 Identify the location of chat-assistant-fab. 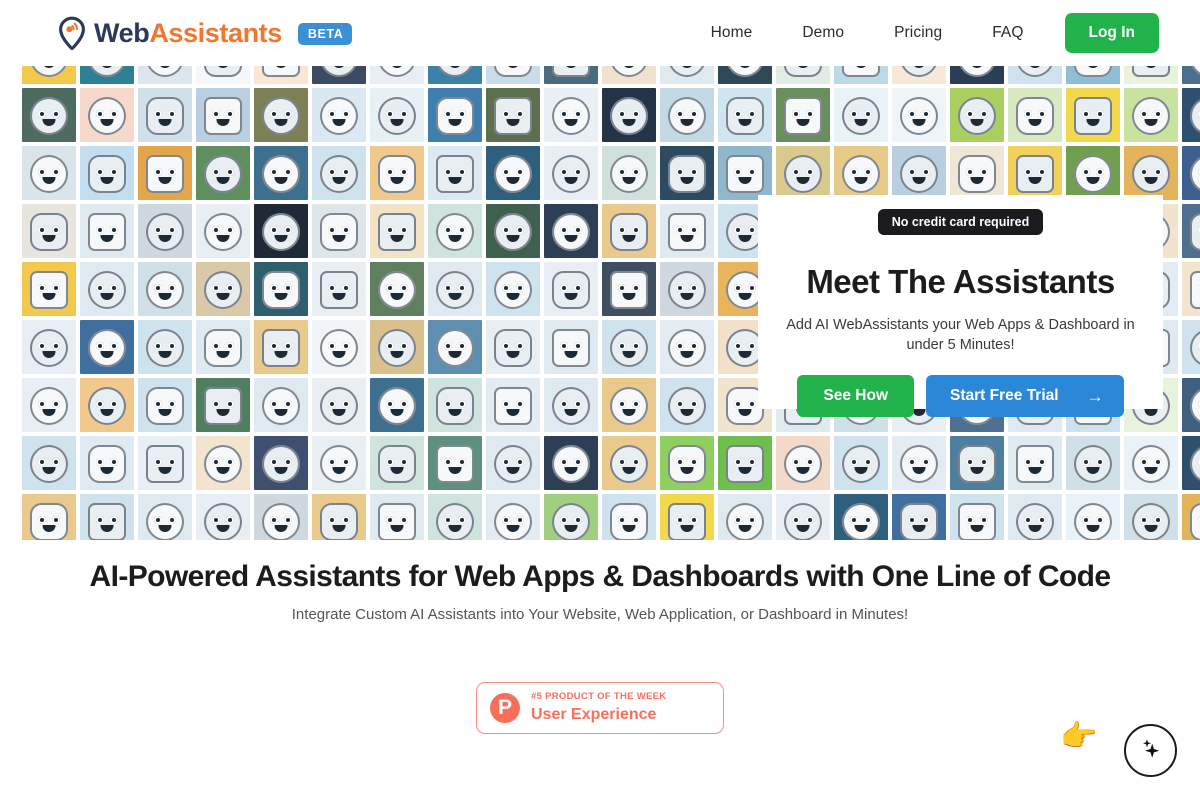
(1150, 750).